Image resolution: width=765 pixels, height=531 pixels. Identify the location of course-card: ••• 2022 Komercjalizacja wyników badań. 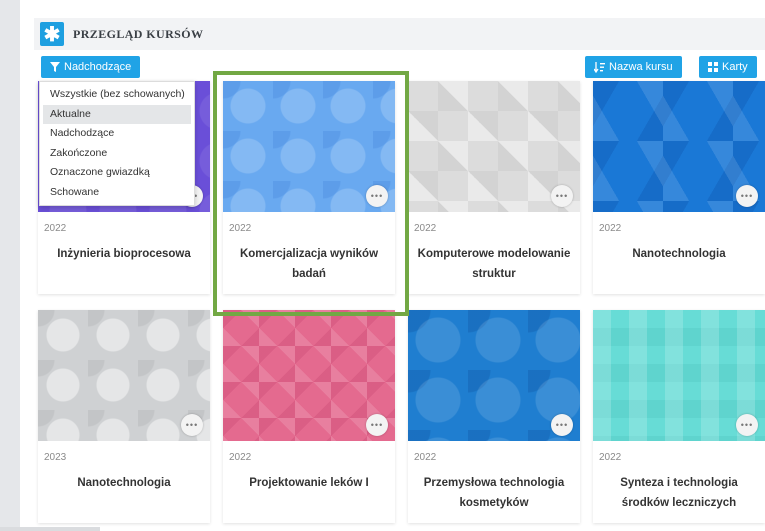
(309, 187).